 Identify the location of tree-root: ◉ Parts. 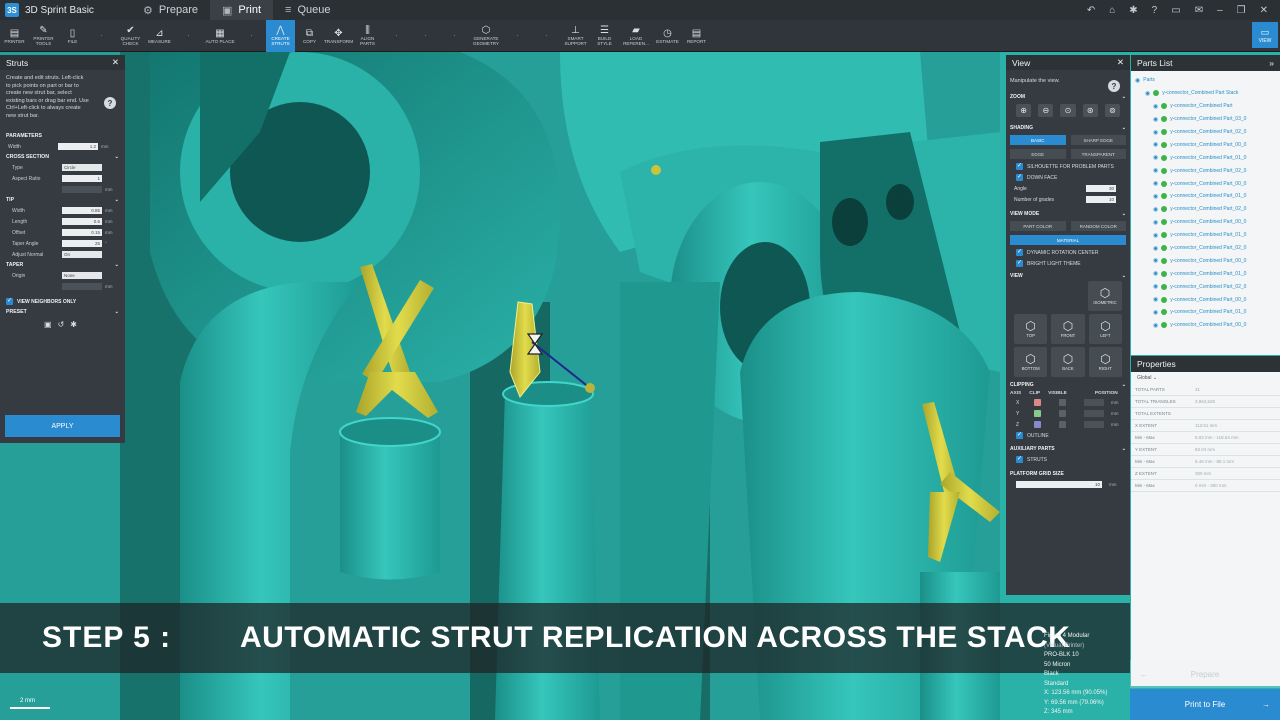
(1205, 80).